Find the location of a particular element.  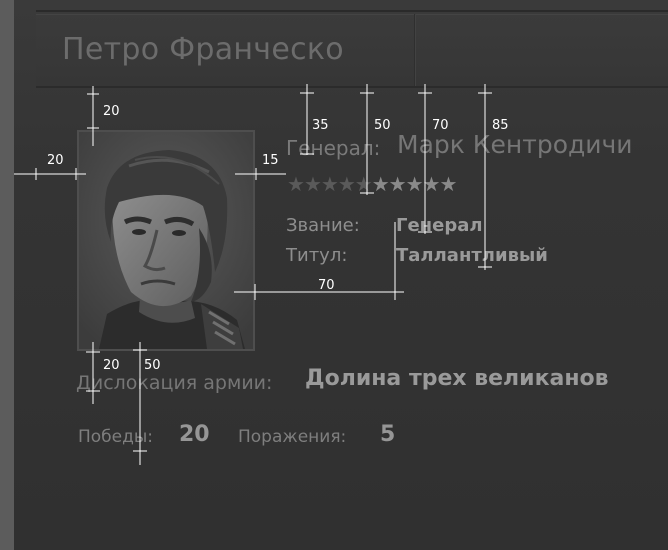

rating-stars: ★★★★★★★★★★ is located at coordinates (372, 184).